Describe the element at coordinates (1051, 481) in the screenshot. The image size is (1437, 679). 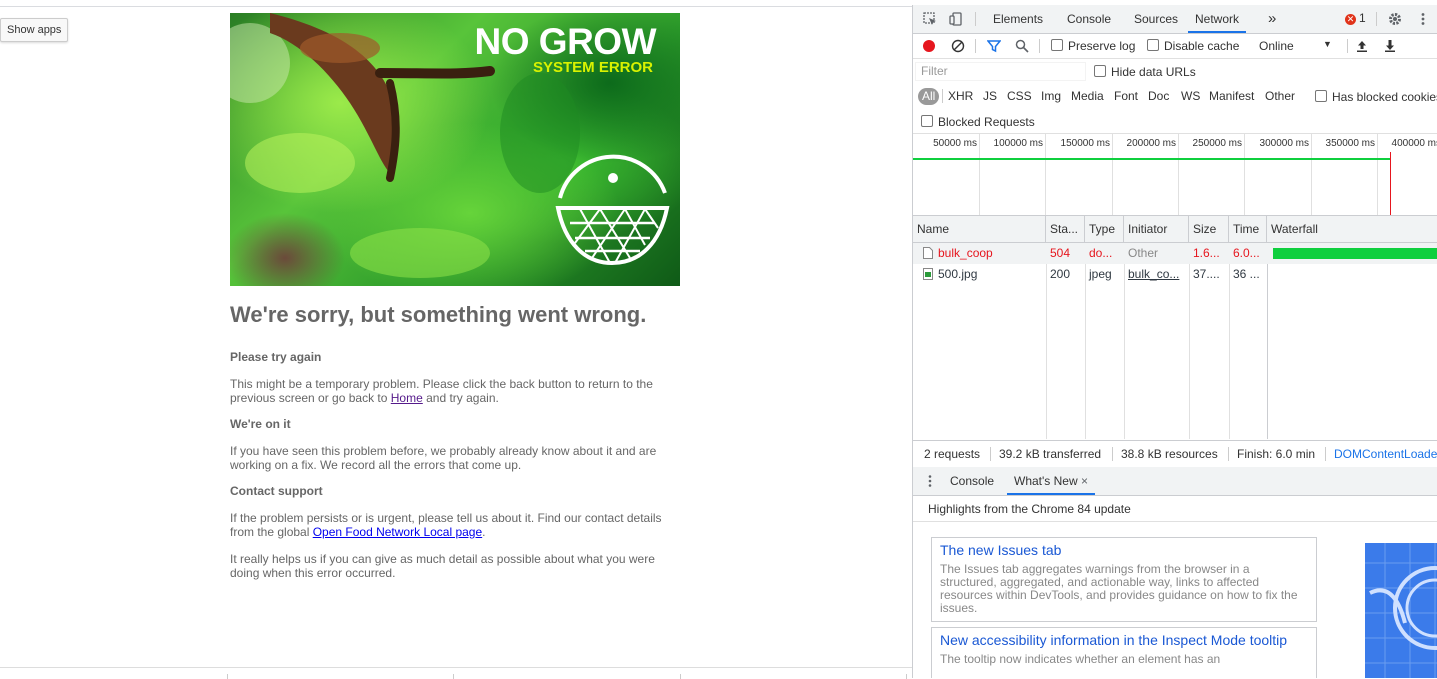
I see `drawer-tab-whats-new: What's New ×` at that location.